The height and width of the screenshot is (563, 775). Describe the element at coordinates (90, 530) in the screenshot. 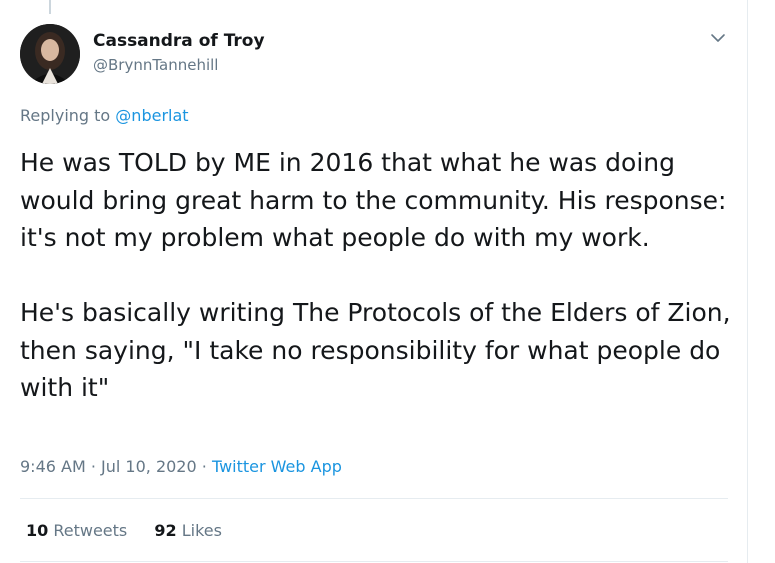

I see `retweets-label: Retweets` at that location.